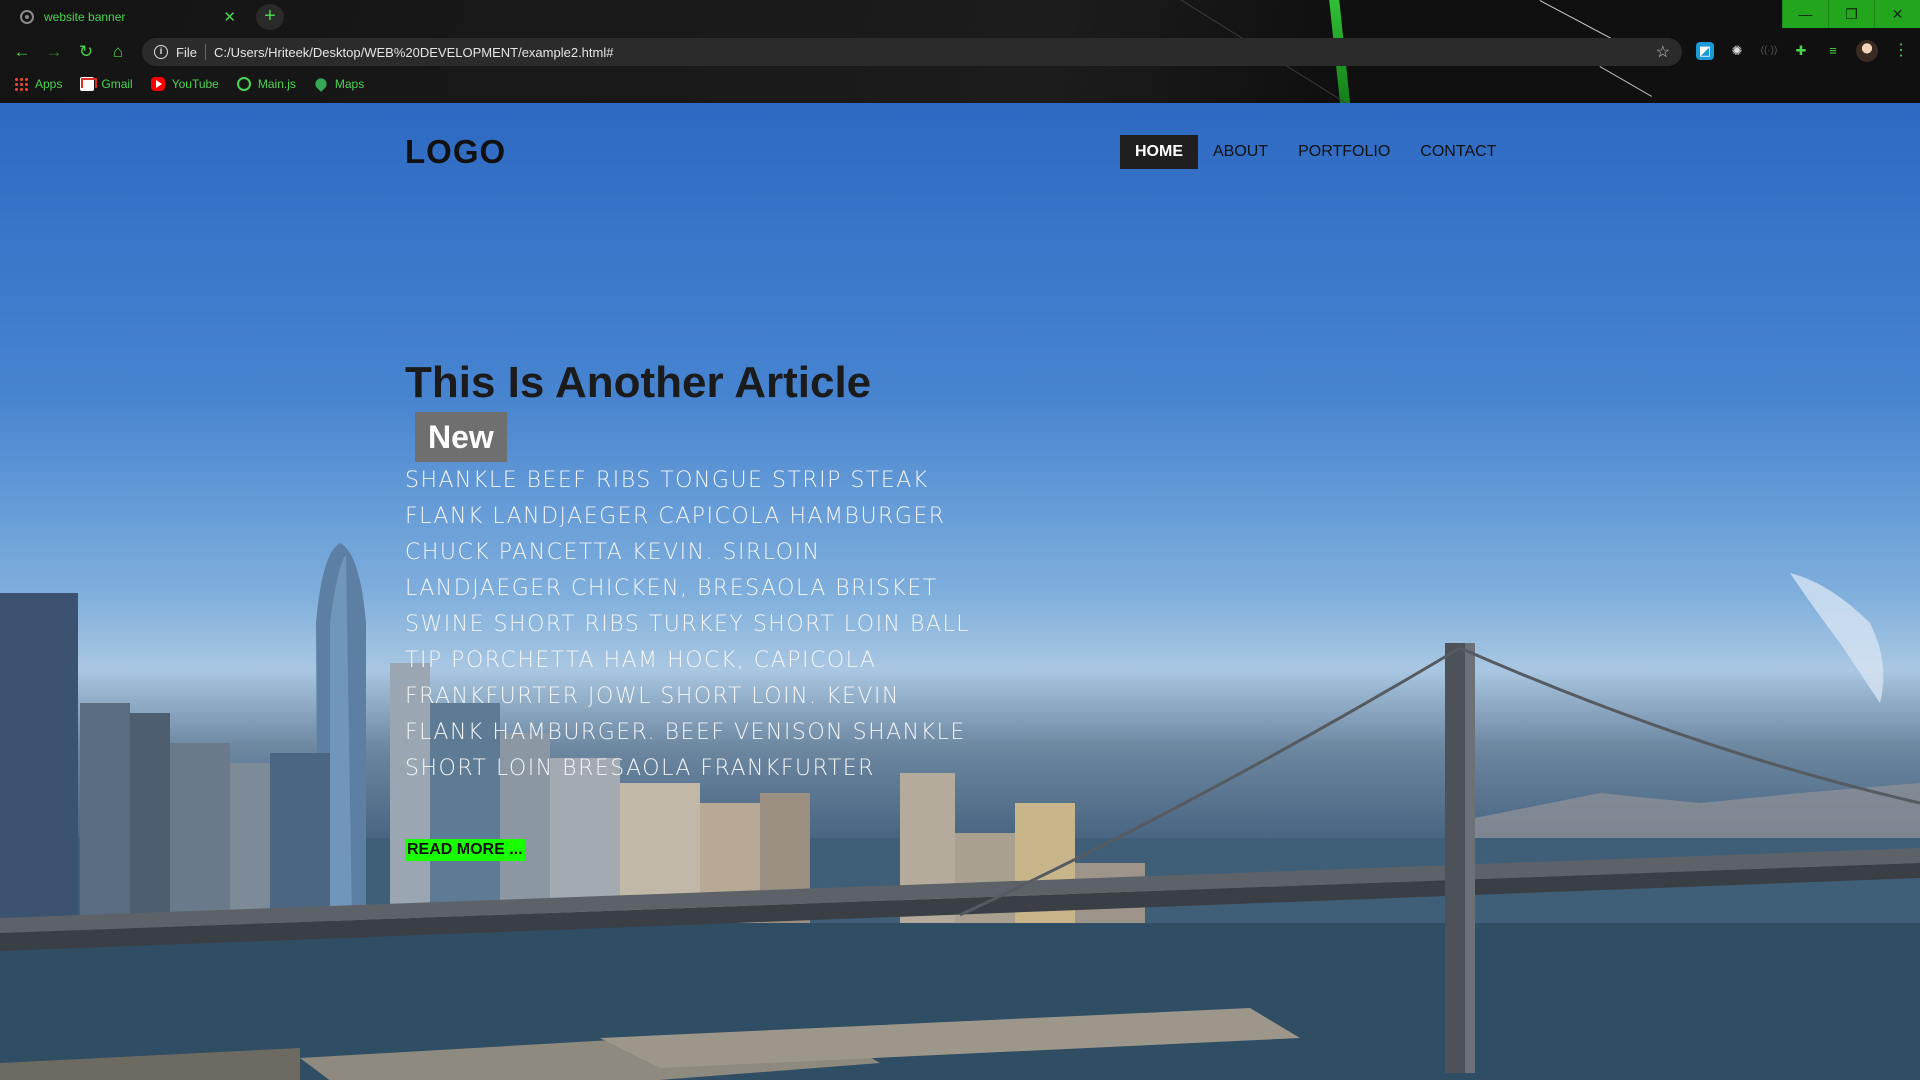 The width and height of the screenshot is (1920, 1080). I want to click on bookmark-apps: Apps, so click(38, 84).